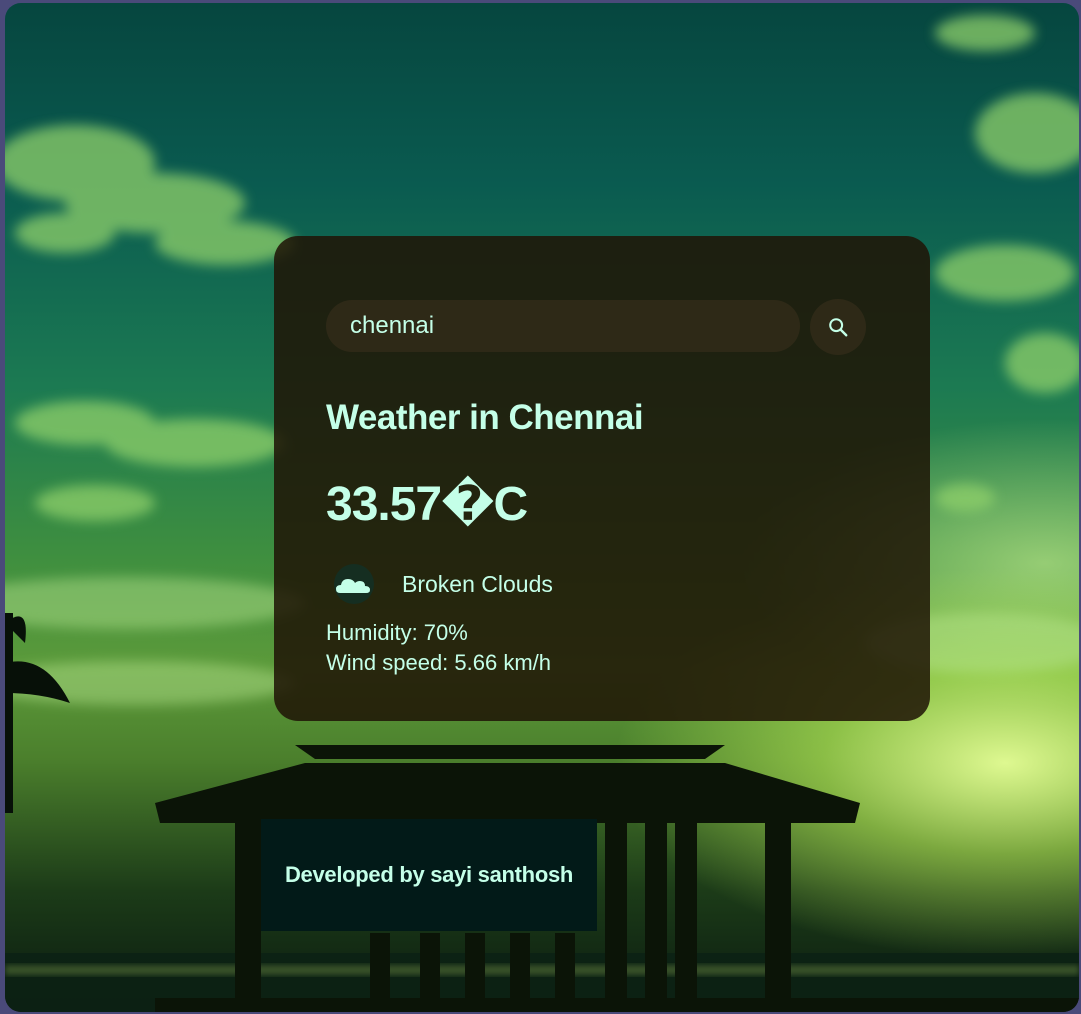  I want to click on search-bar, so click(598, 327).